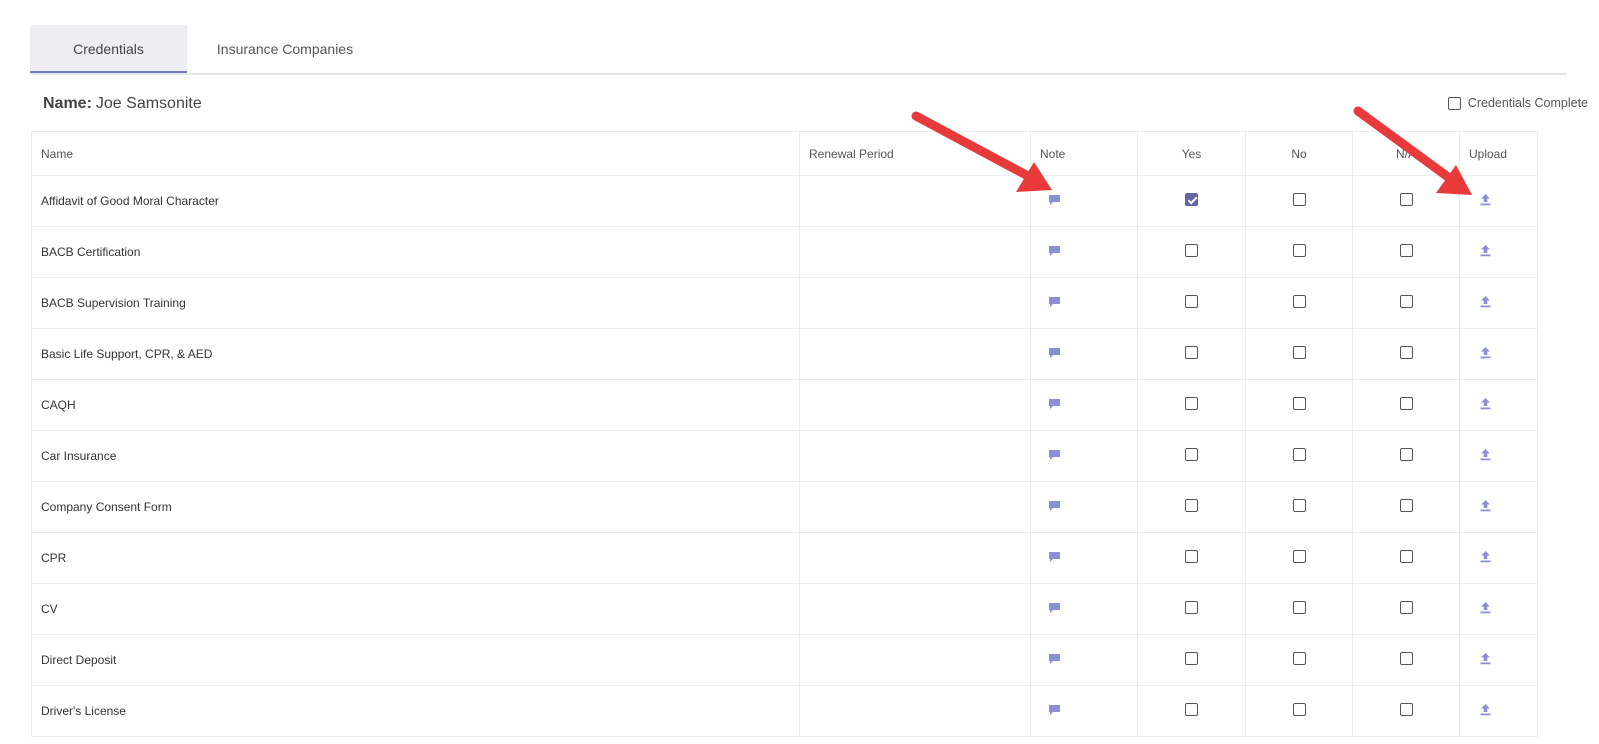  I want to click on credentials-complete-toggle: Credentials Complete, so click(1517, 103).